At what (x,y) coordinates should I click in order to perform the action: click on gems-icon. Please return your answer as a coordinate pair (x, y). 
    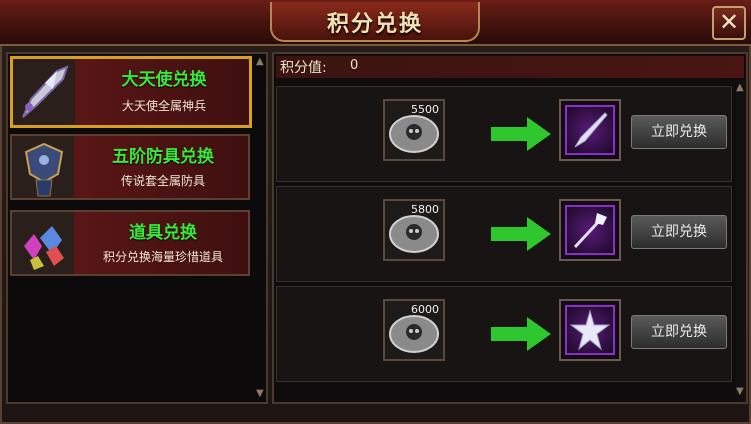
    Looking at the image, I should click on (44, 248).